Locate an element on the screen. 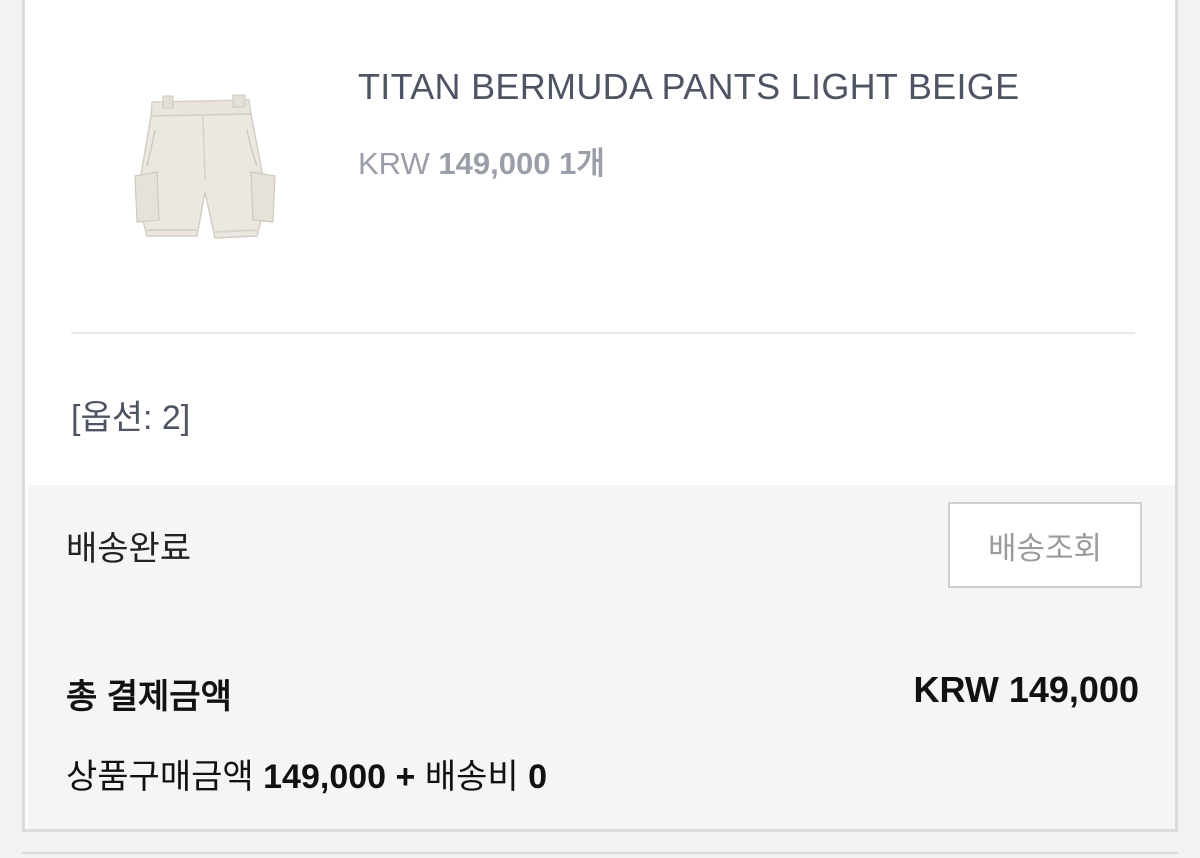 This screenshot has width=1200, height=858. price-currency: KRW is located at coordinates (394, 163).